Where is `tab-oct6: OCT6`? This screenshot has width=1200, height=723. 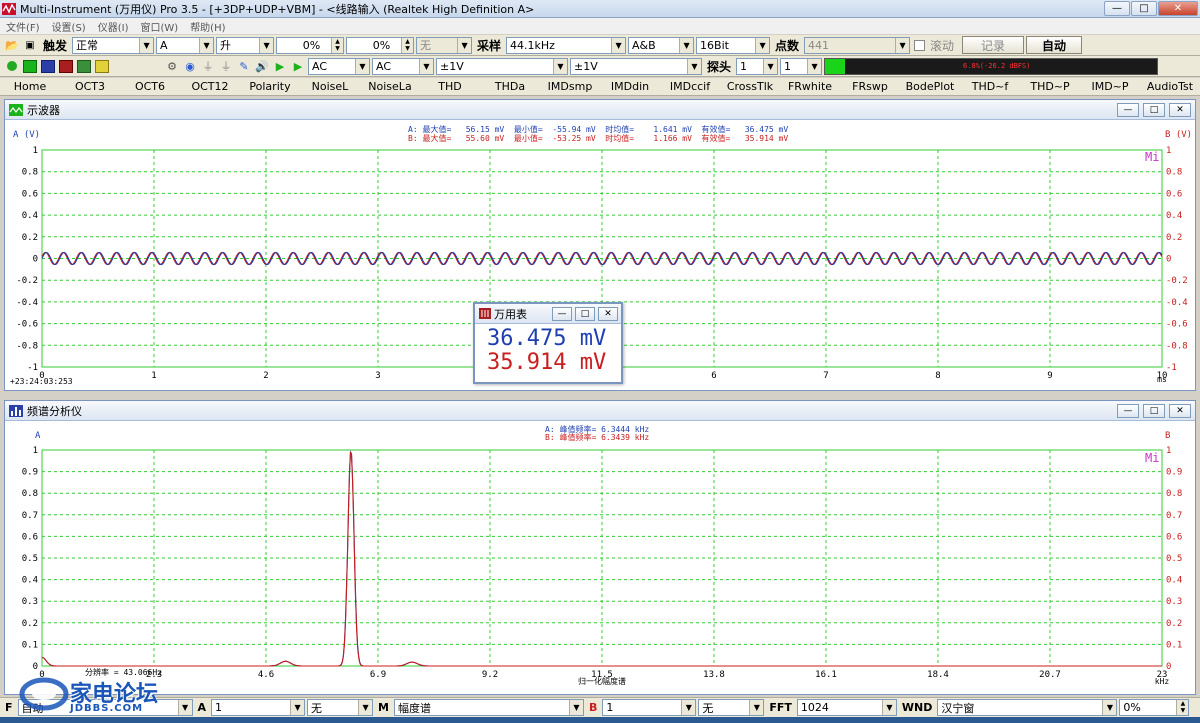 tab-oct6: OCT6 is located at coordinates (150, 86).